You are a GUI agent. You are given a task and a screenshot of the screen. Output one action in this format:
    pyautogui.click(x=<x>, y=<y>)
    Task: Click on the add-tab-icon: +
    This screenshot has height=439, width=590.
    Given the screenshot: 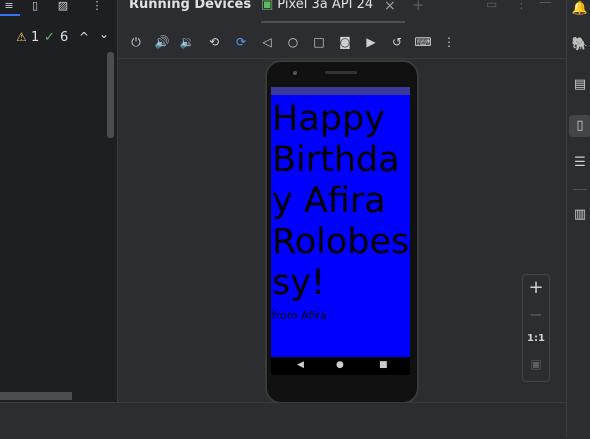 What is the action you would take?
    pyautogui.click(x=418, y=7)
    